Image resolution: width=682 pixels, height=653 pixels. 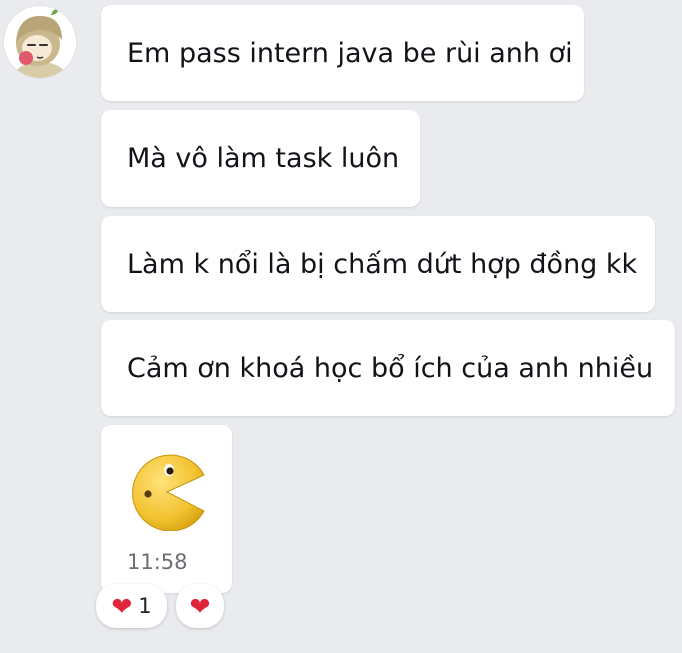 I want to click on avatar, so click(x=40, y=42).